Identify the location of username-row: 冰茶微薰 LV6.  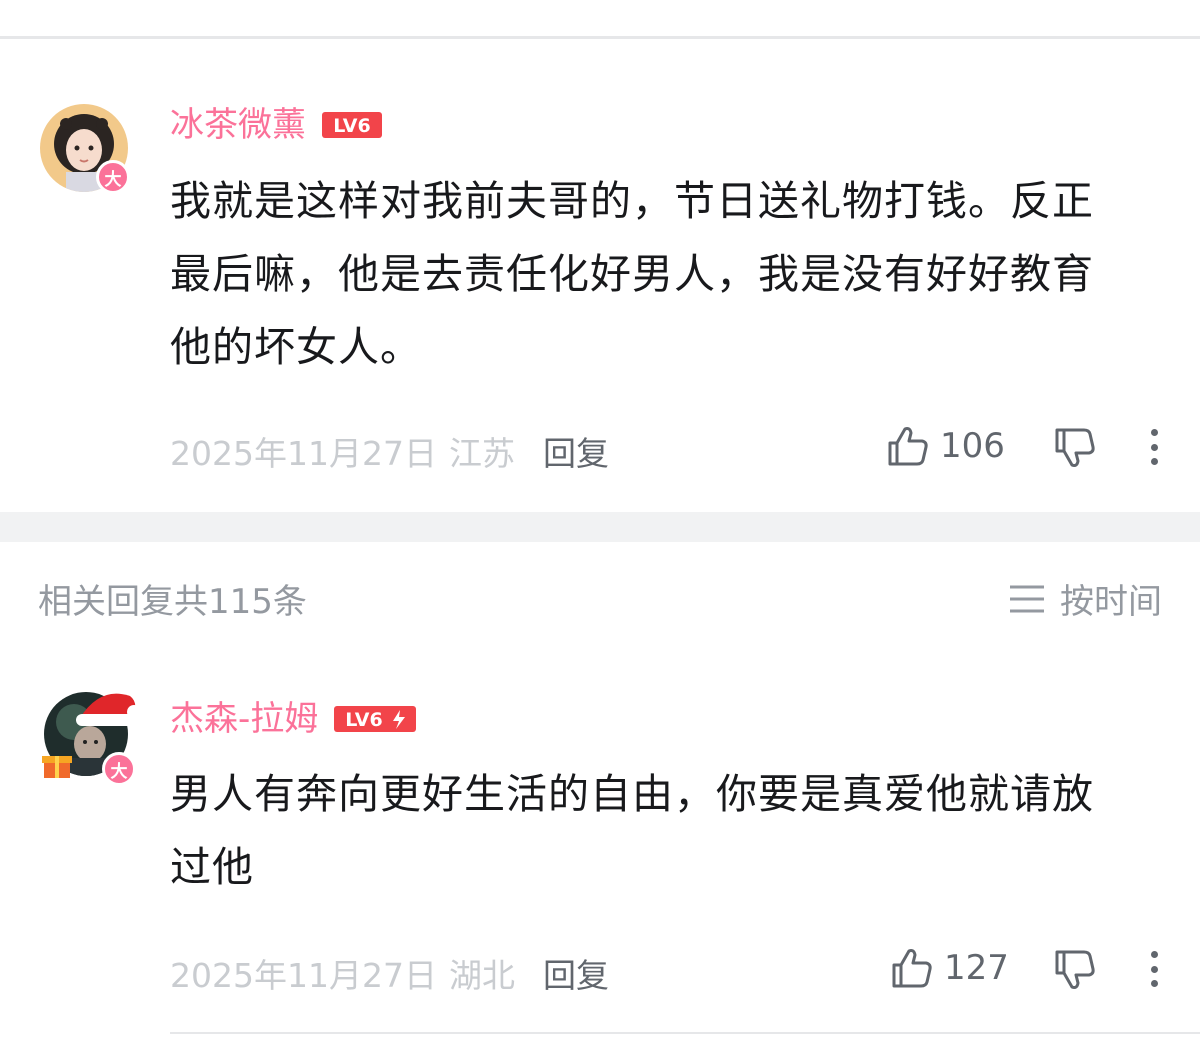
(276, 125).